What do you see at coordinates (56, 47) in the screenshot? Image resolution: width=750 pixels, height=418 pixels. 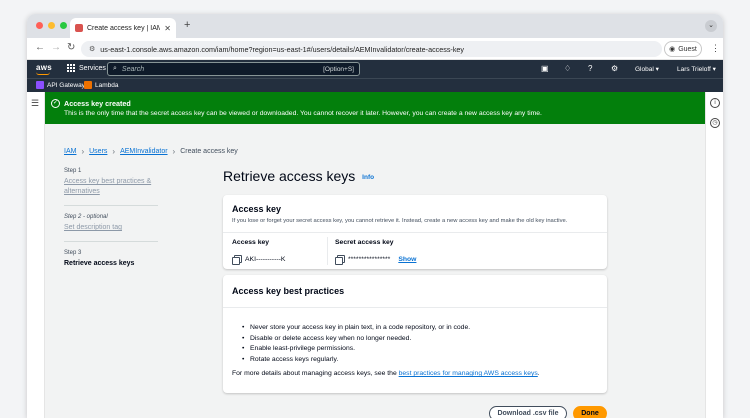 I see `forward-icon: →` at bounding box center [56, 47].